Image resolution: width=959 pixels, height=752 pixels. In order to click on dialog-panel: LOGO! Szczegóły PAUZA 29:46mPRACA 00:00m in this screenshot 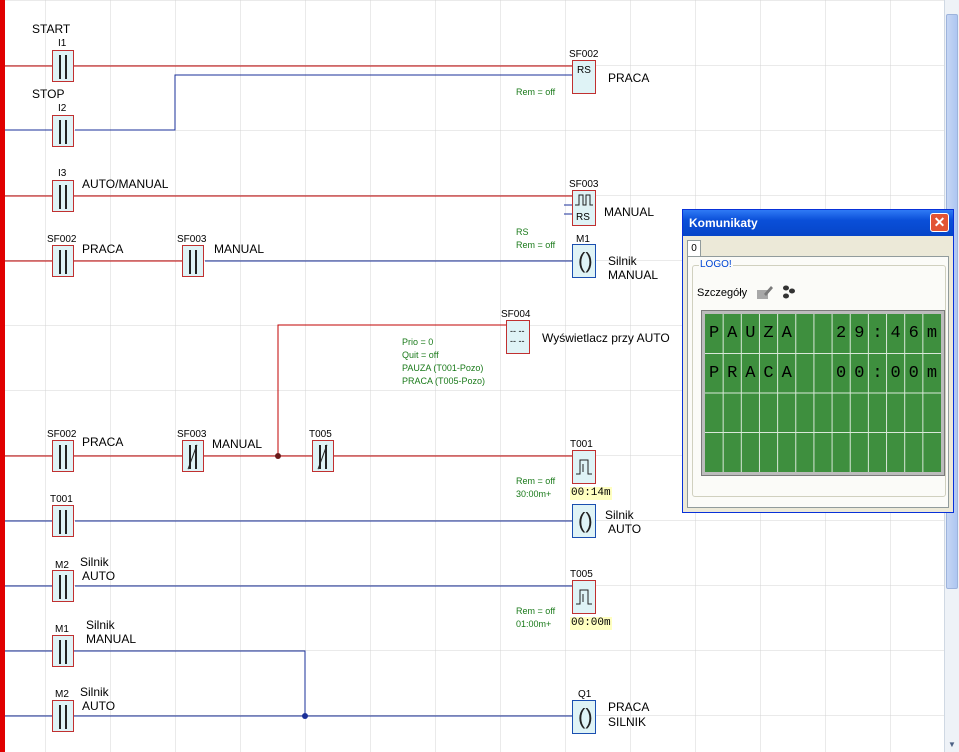, I will do `click(818, 382)`.